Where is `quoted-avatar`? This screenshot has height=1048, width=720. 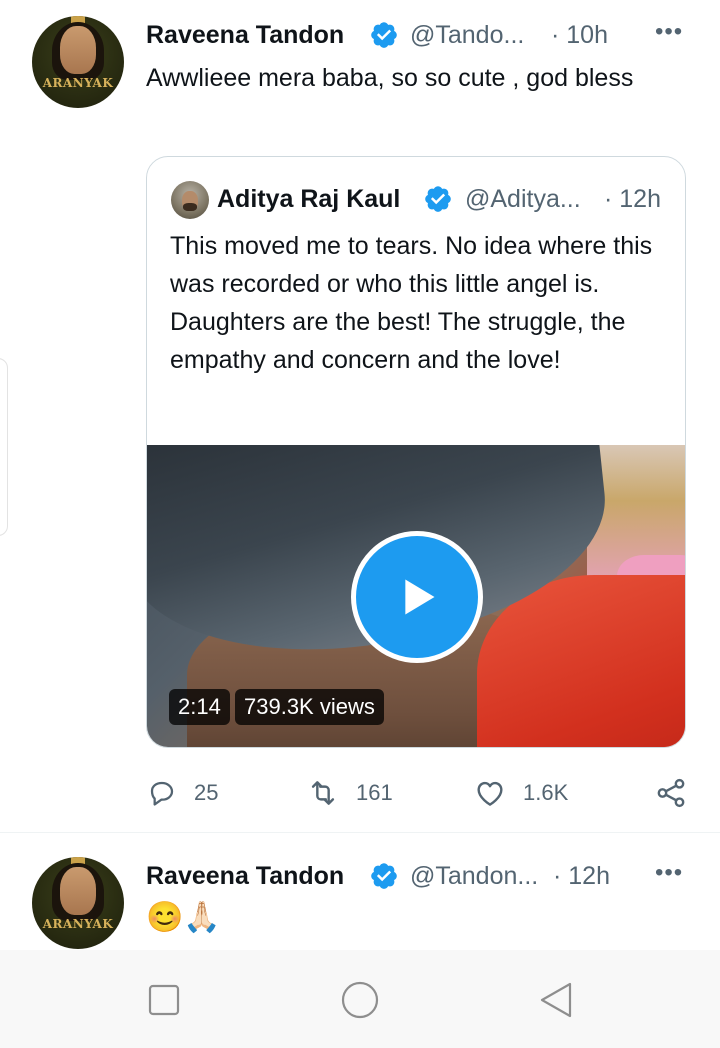 quoted-avatar is located at coordinates (190, 200).